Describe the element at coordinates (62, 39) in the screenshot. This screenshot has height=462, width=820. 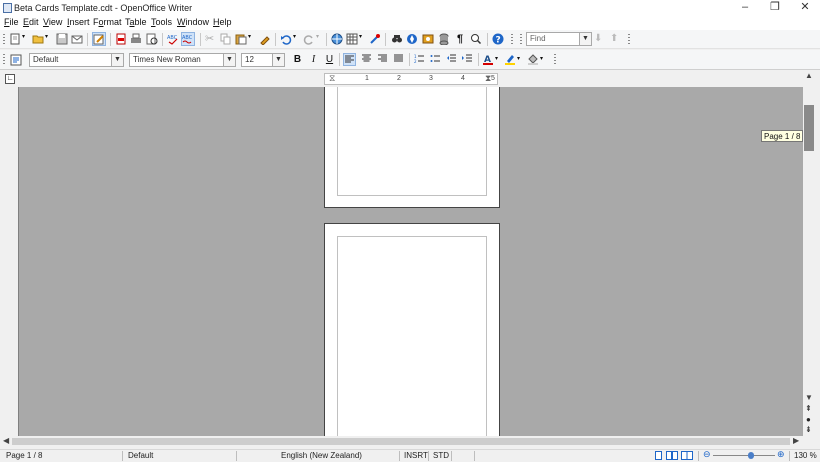
I see `save-icon` at that location.